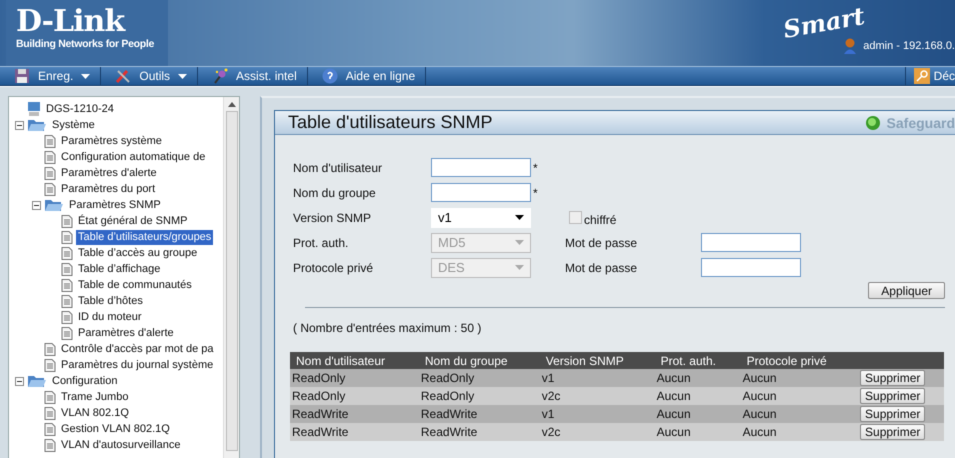  Describe the element at coordinates (354, 360) in the screenshot. I see `column-header: Nom d'utilisateur` at that location.